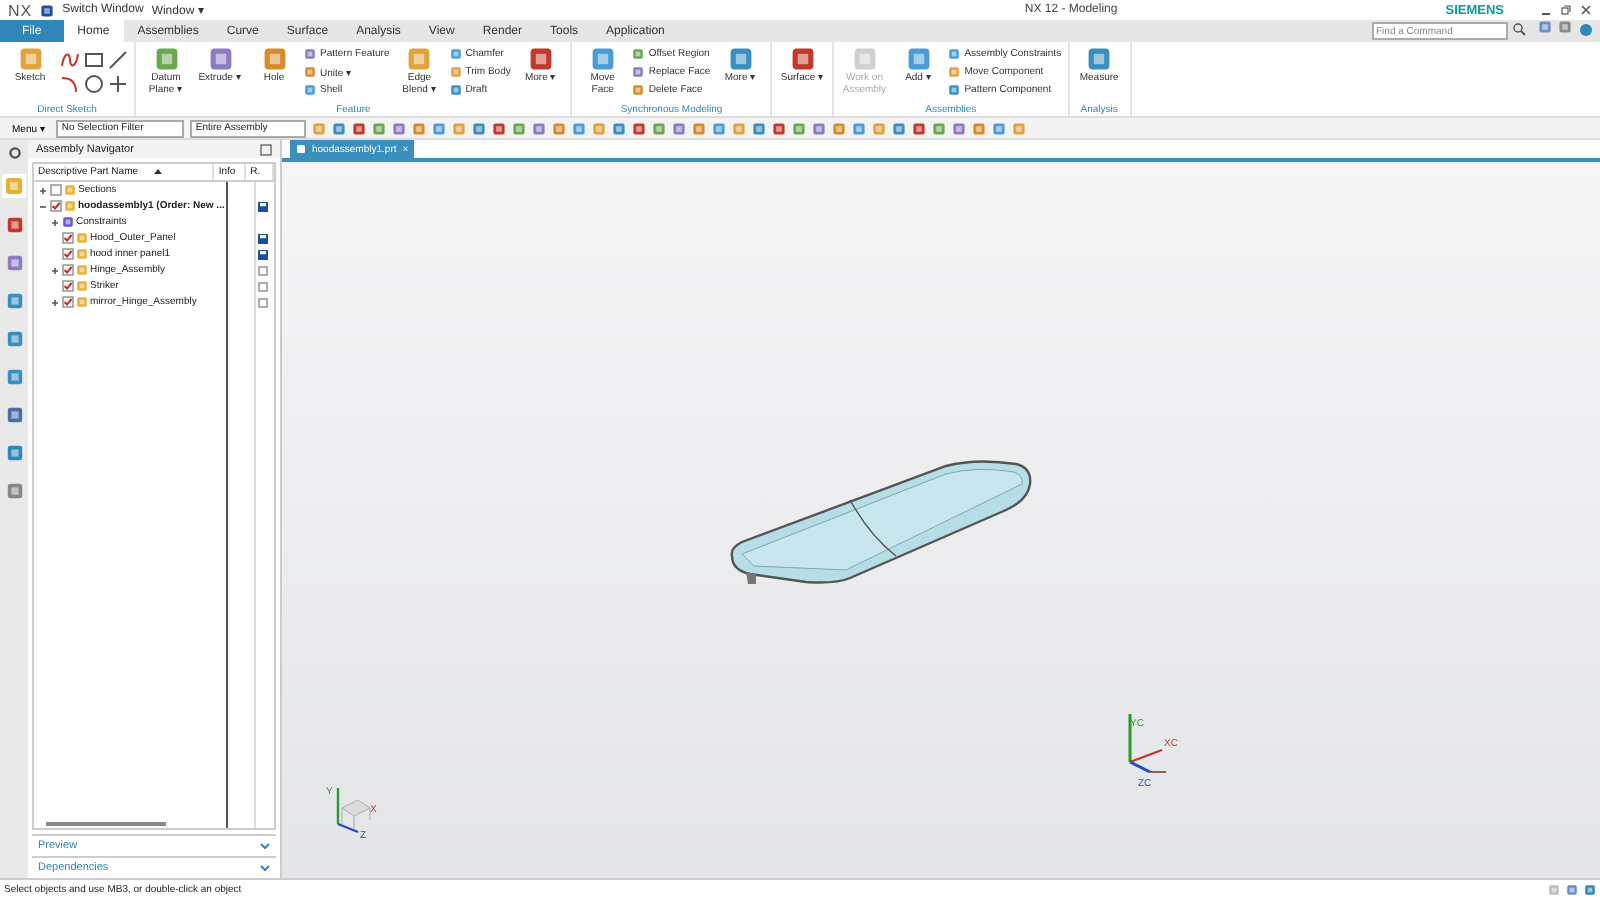 The image size is (1600, 900). Describe the element at coordinates (14, 153) in the screenshot. I see `settings-icon` at that location.